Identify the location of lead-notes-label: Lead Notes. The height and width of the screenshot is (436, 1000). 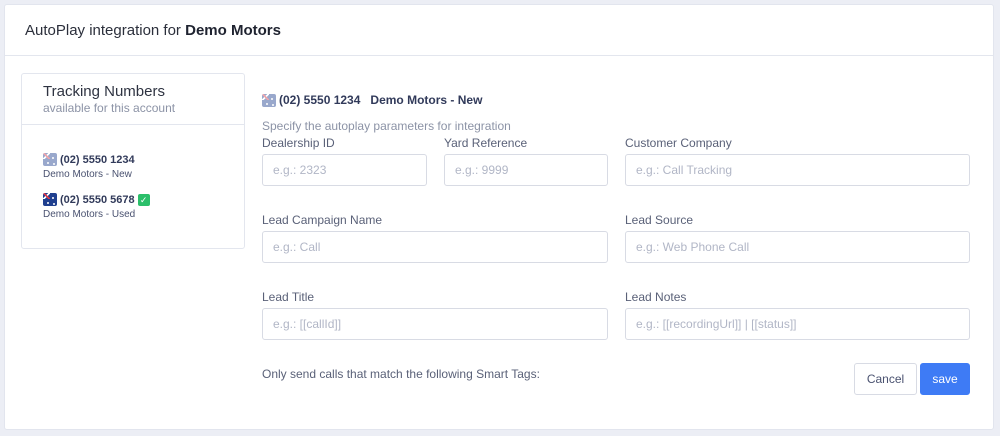
(656, 297).